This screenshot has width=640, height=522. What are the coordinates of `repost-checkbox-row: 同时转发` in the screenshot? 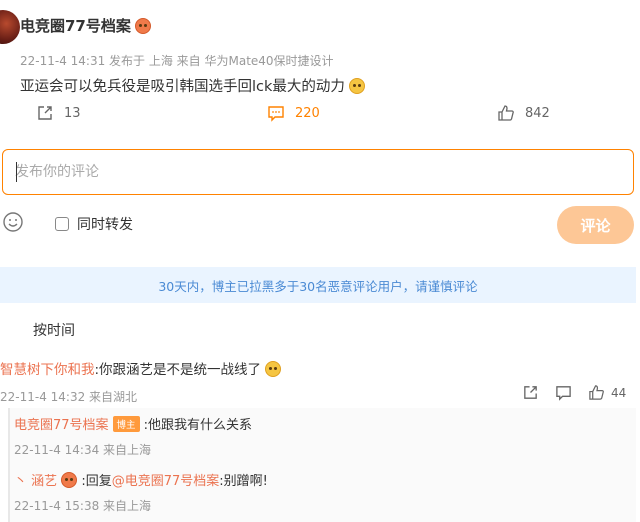 It's located at (94, 224).